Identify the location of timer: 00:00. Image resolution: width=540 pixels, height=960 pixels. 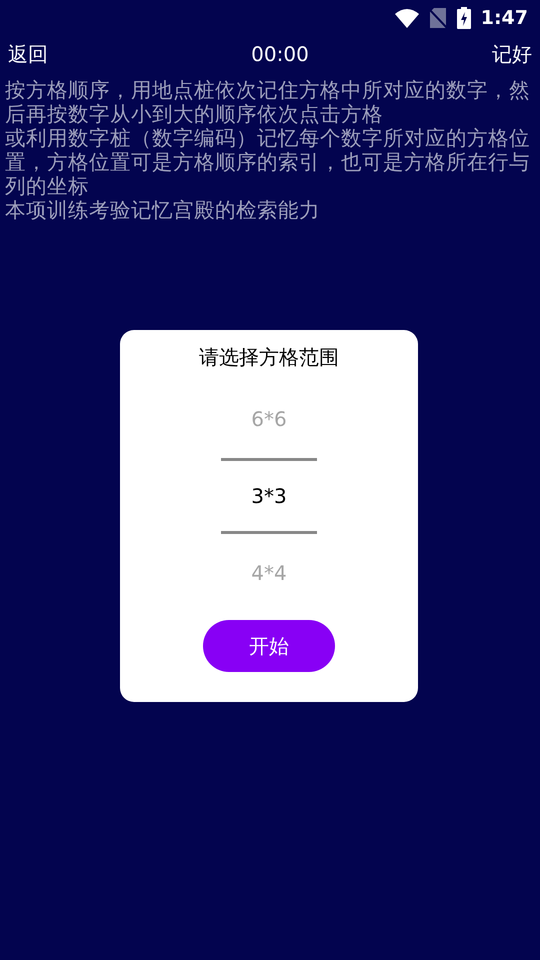
(280, 54).